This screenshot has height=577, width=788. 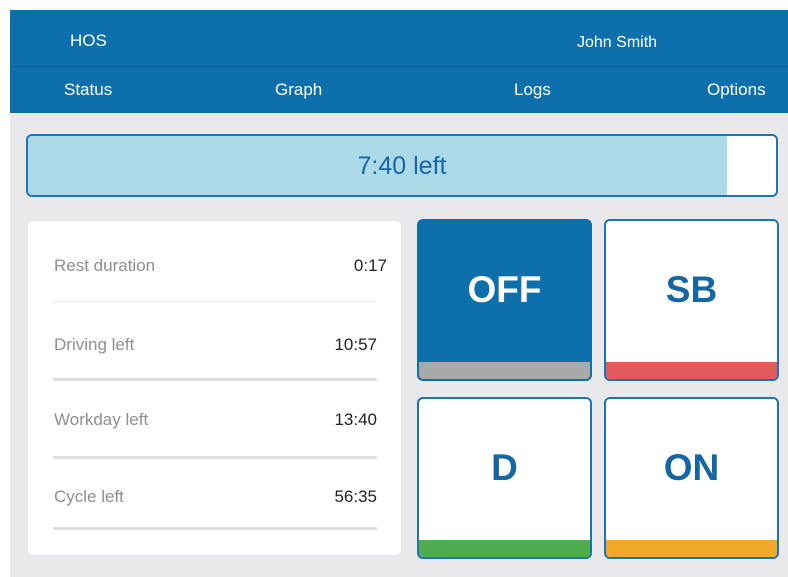 What do you see at coordinates (298, 90) in the screenshot?
I see `tab-graph: Graph` at bounding box center [298, 90].